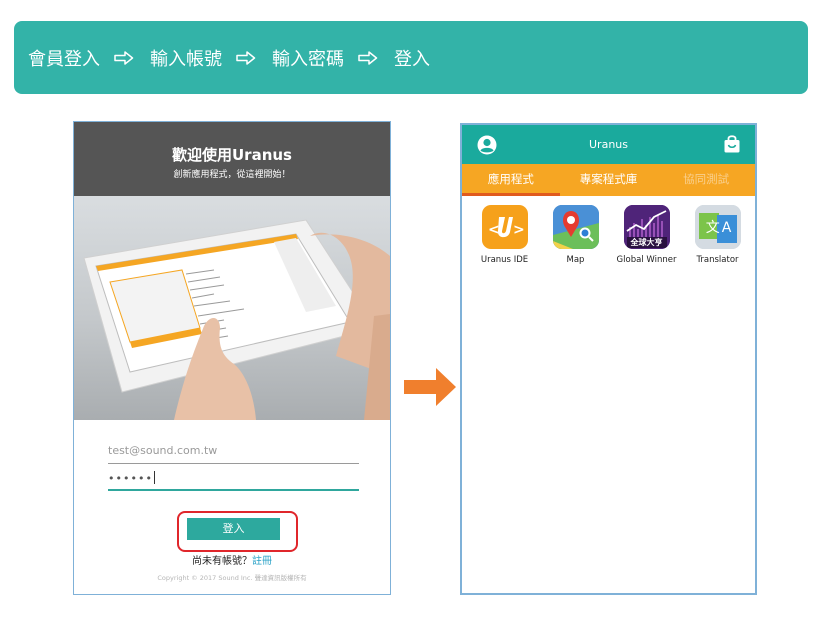 The image size is (828, 618). I want to click on tab-apps: 應用程式, so click(511, 180).